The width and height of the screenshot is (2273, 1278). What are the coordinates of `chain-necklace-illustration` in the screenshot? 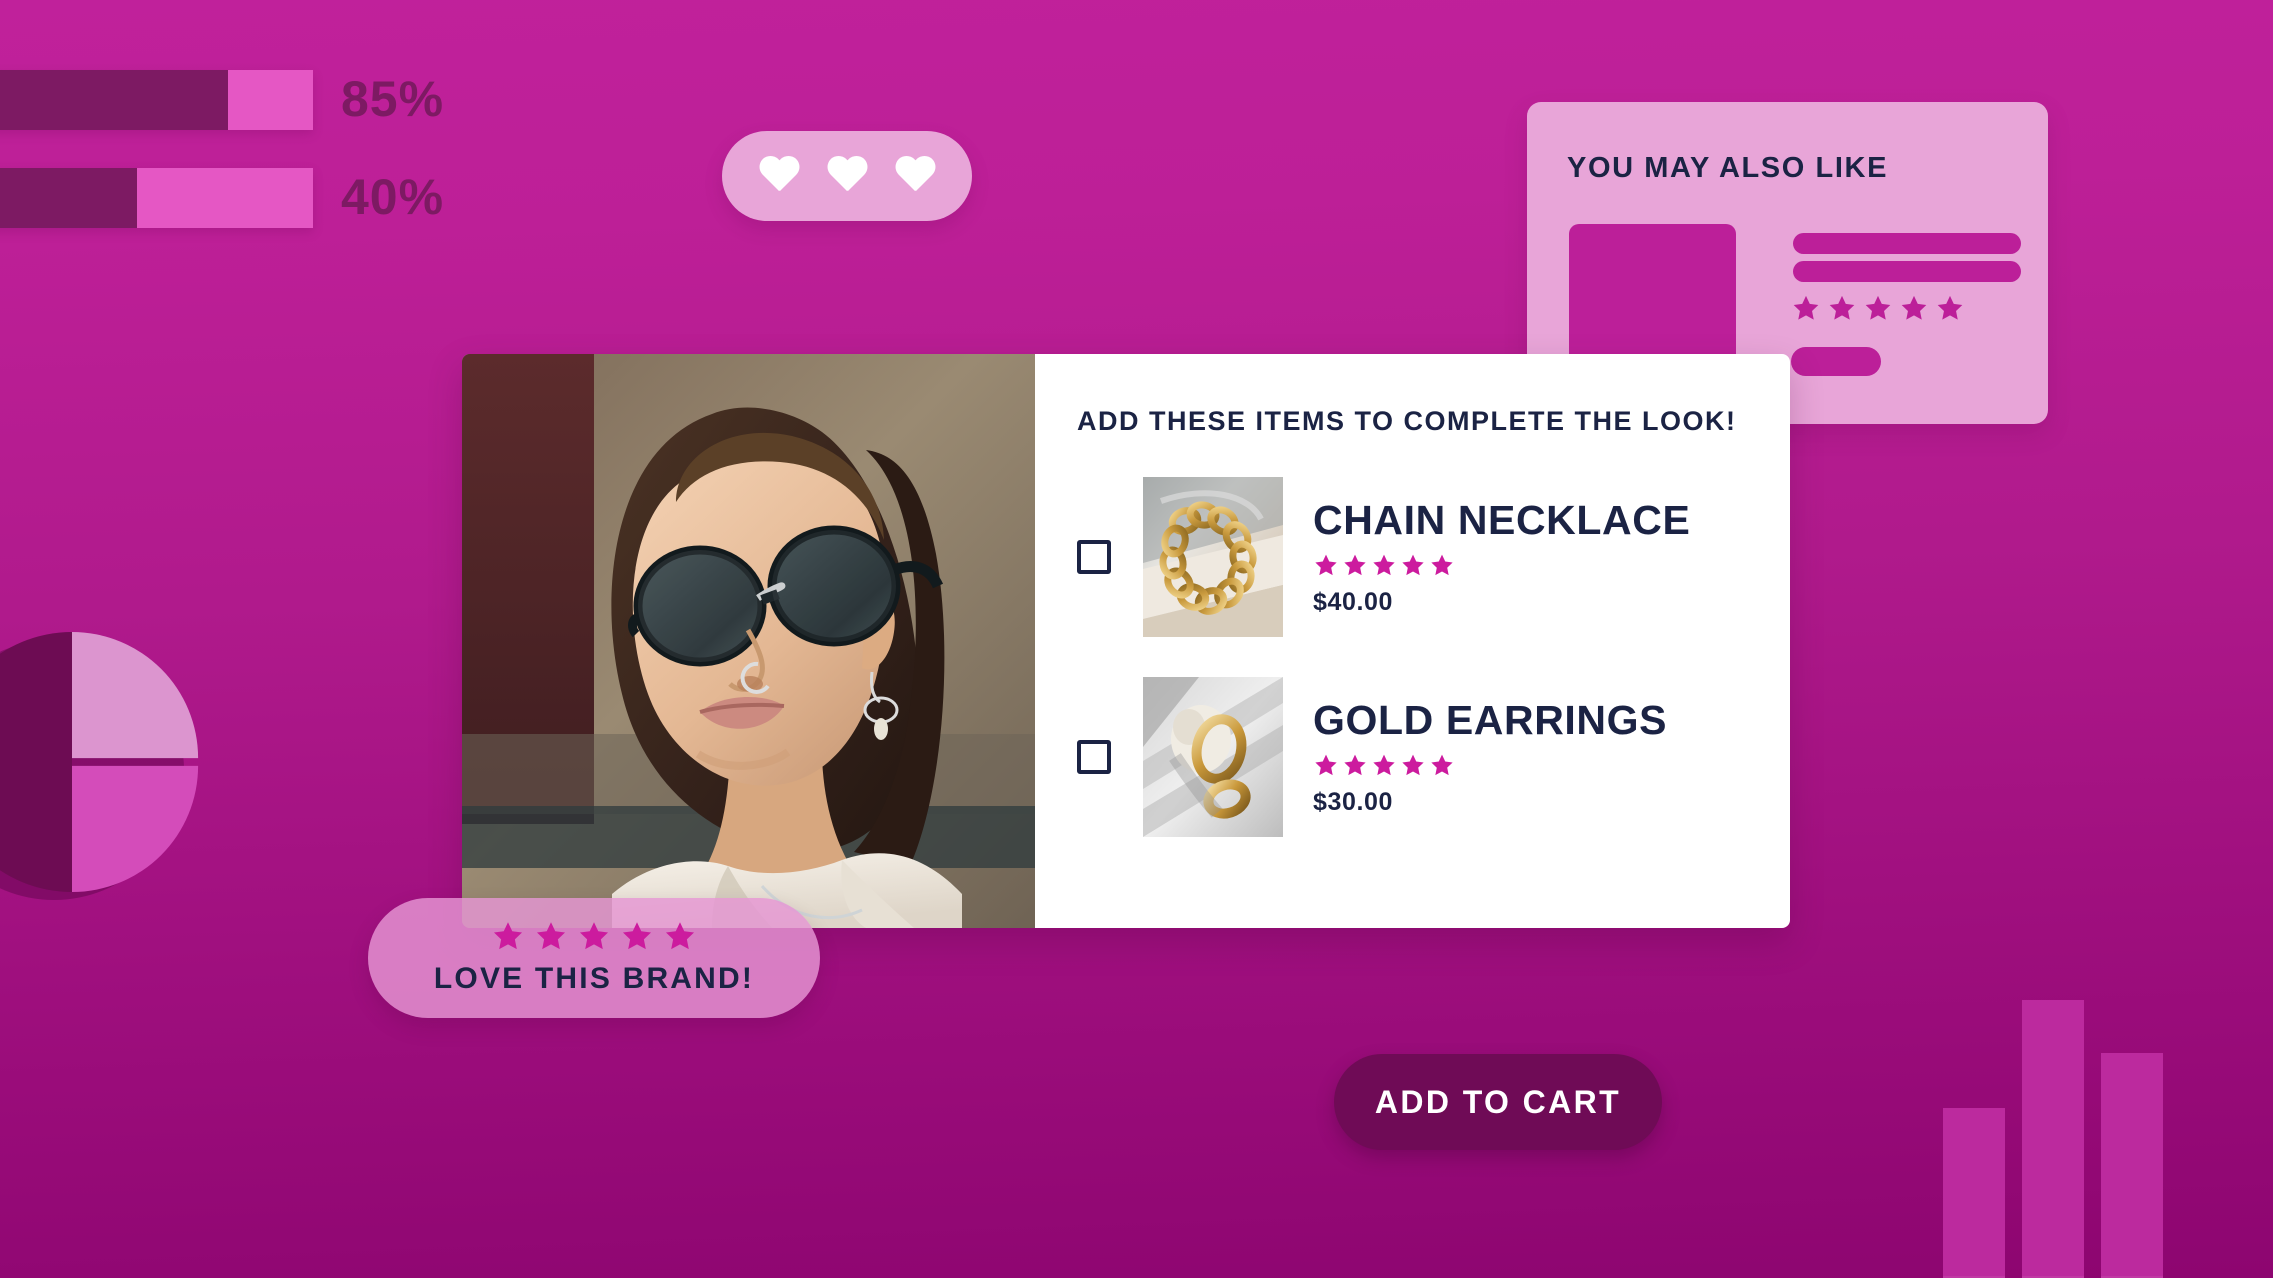 It's located at (1213, 557).